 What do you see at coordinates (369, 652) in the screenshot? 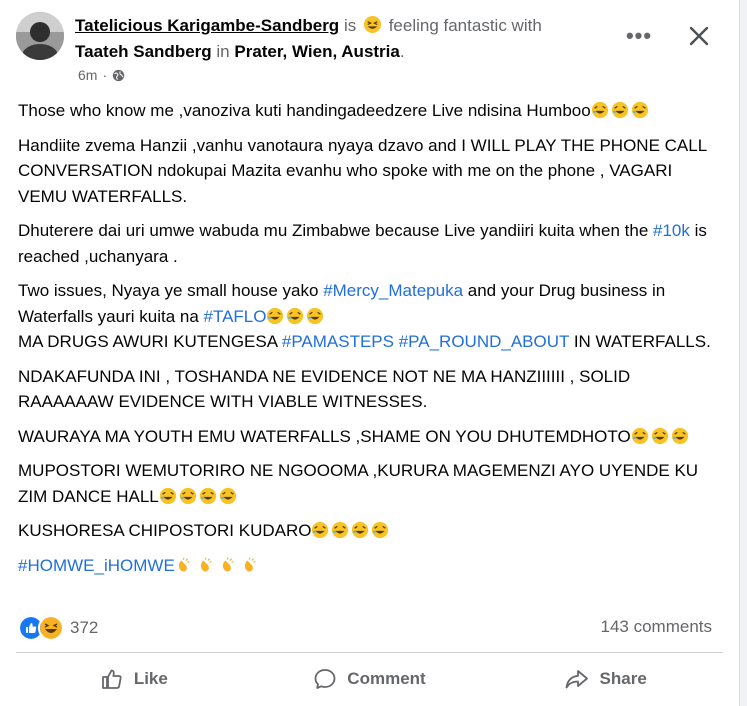
I see `action-divider` at bounding box center [369, 652].